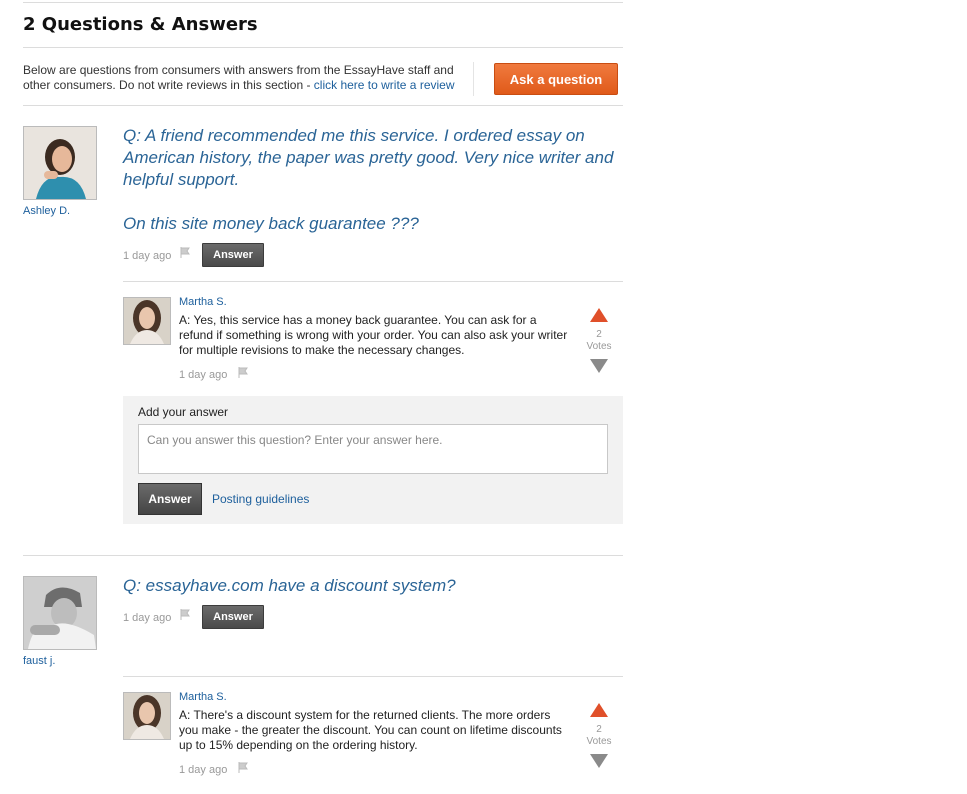  Describe the element at coordinates (140, 24) in the screenshot. I see `section-title: 2 Questions & Answers` at that location.